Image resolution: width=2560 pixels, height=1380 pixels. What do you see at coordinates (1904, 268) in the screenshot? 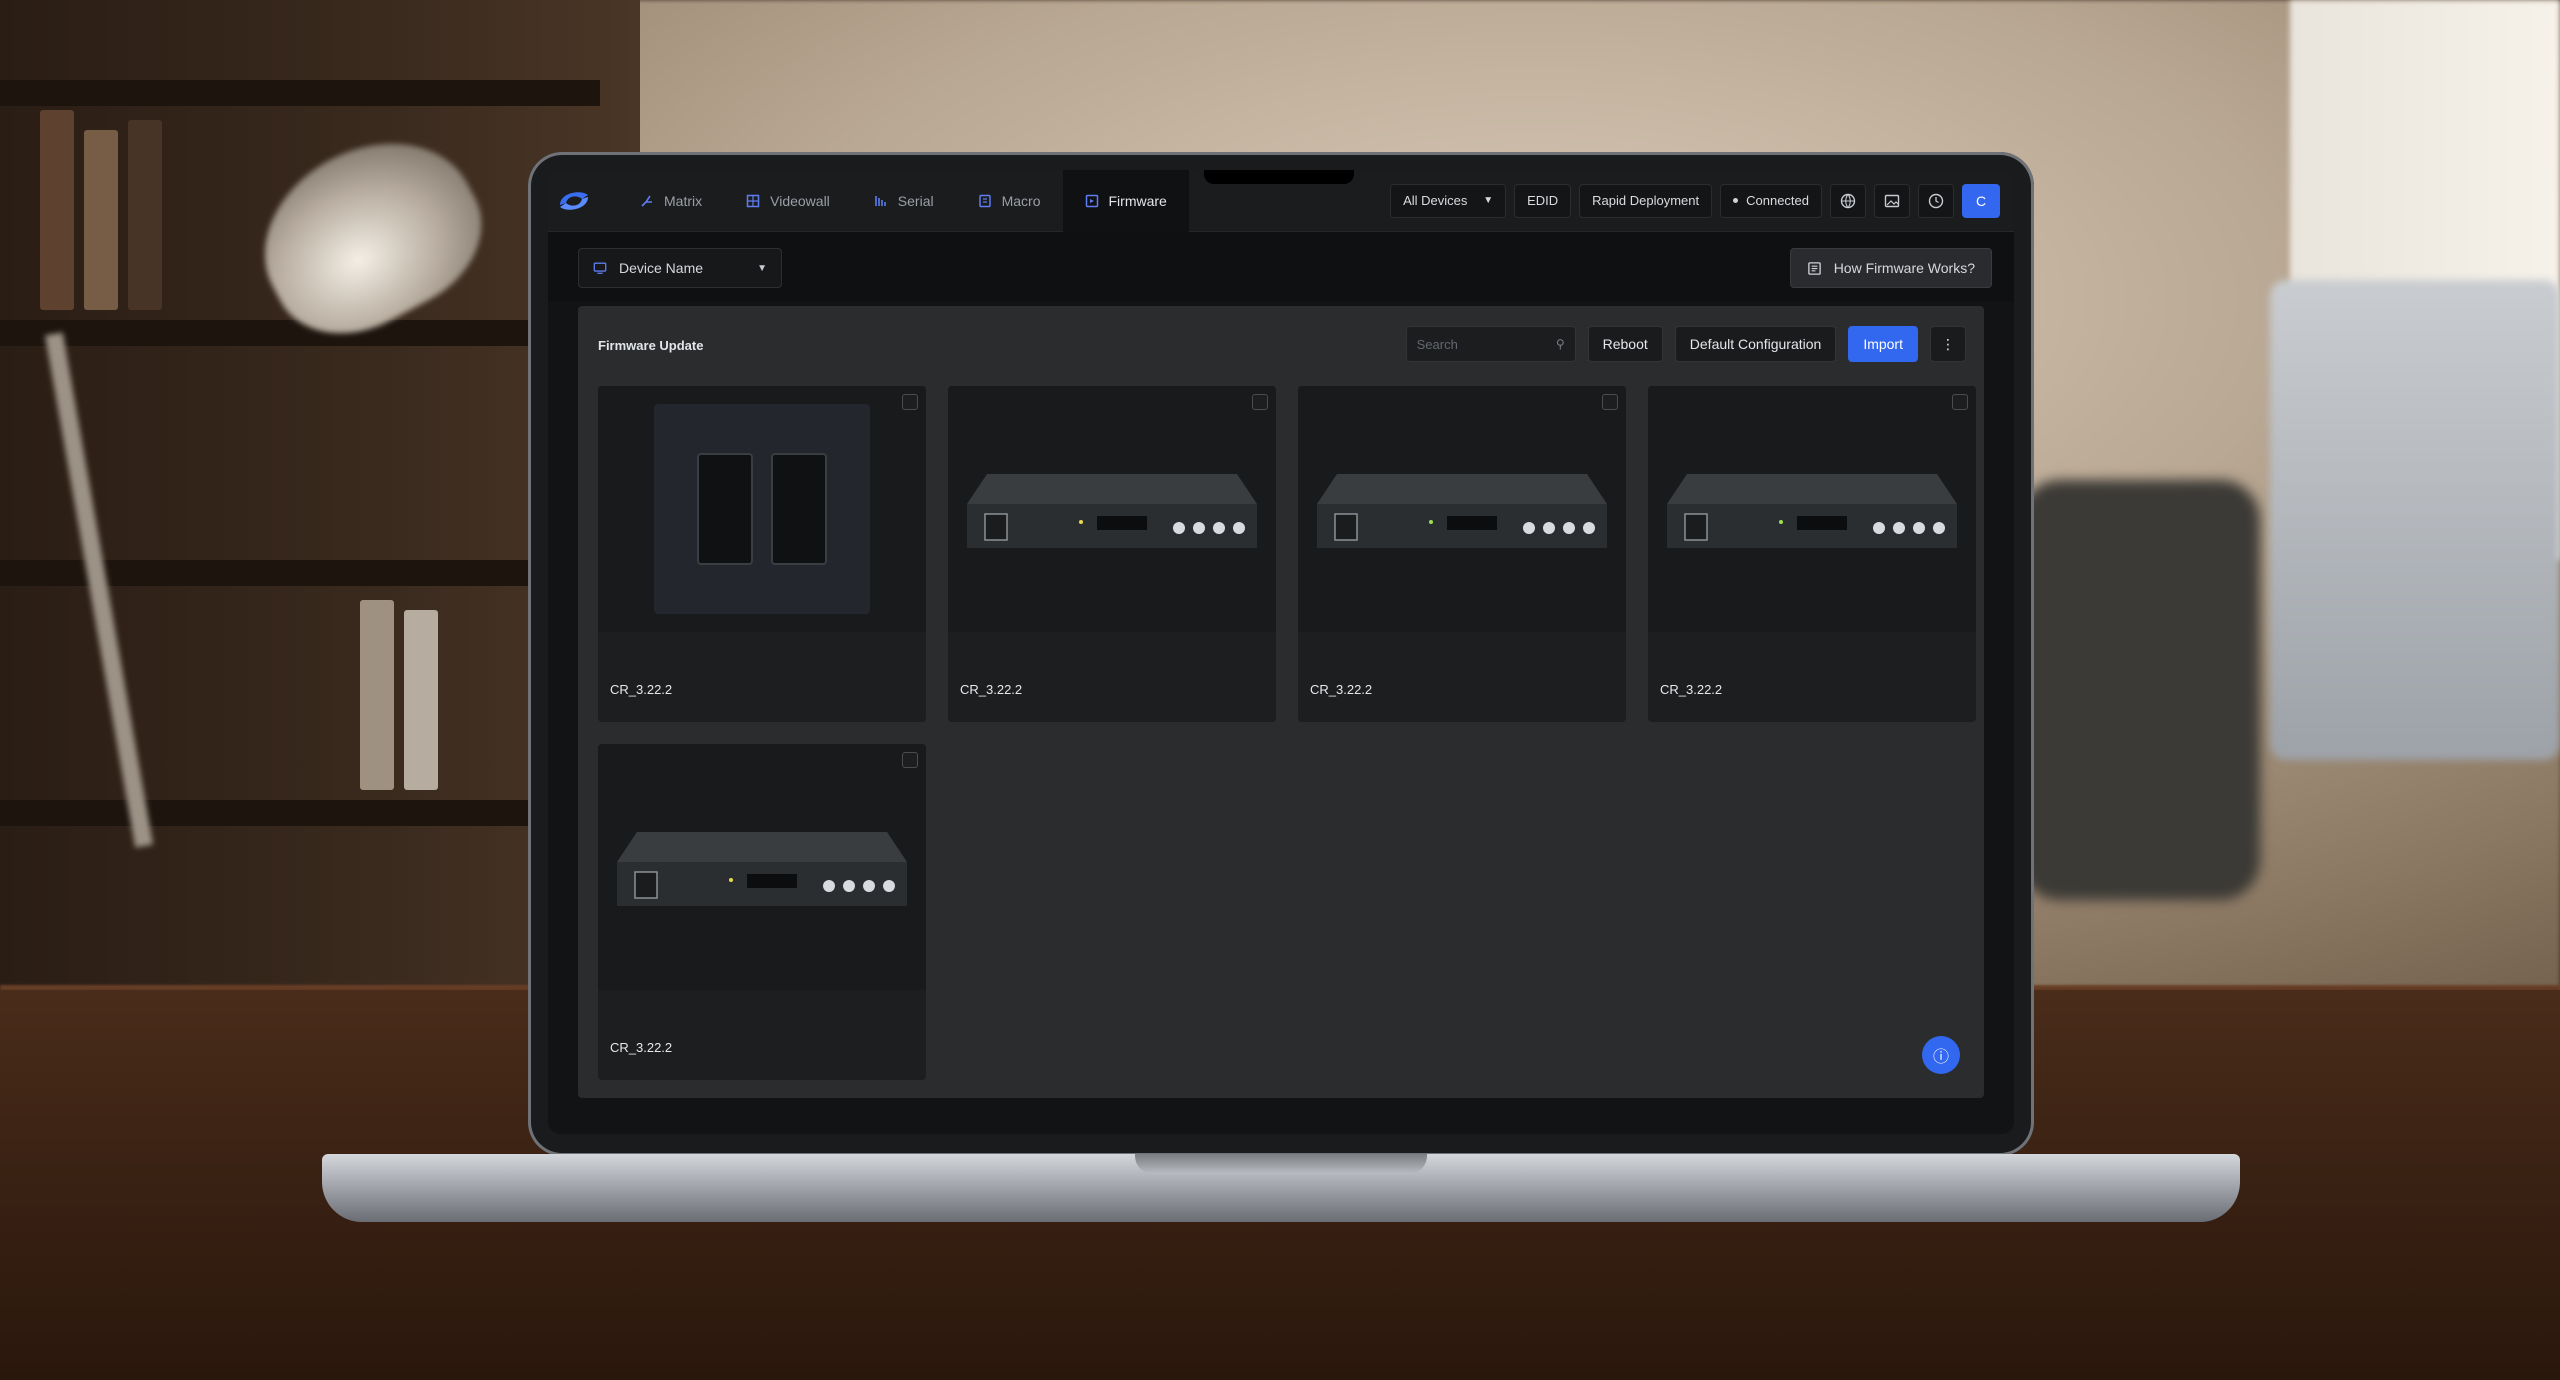
I see `how-firmware-label: How Firmware Works?` at bounding box center [1904, 268].